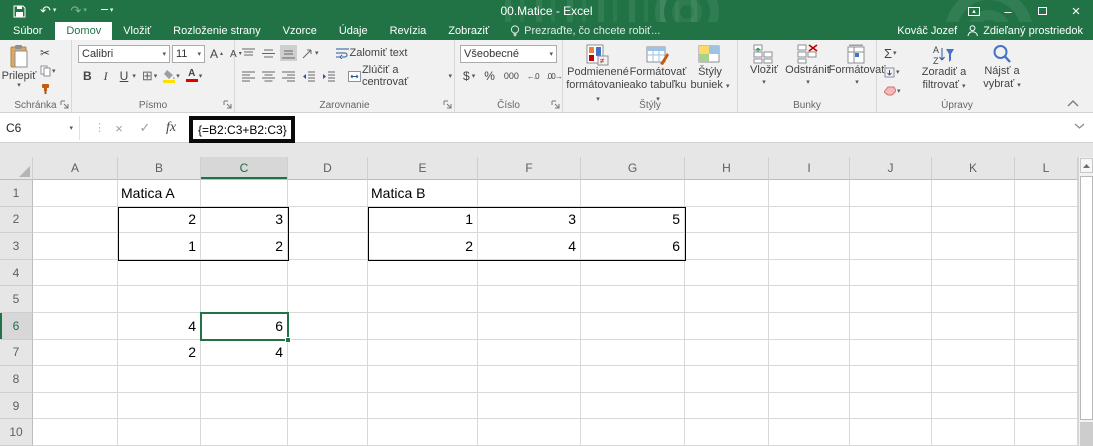 Image resolution: width=1093 pixels, height=446 pixels. I want to click on cell-I4, so click(809, 273).